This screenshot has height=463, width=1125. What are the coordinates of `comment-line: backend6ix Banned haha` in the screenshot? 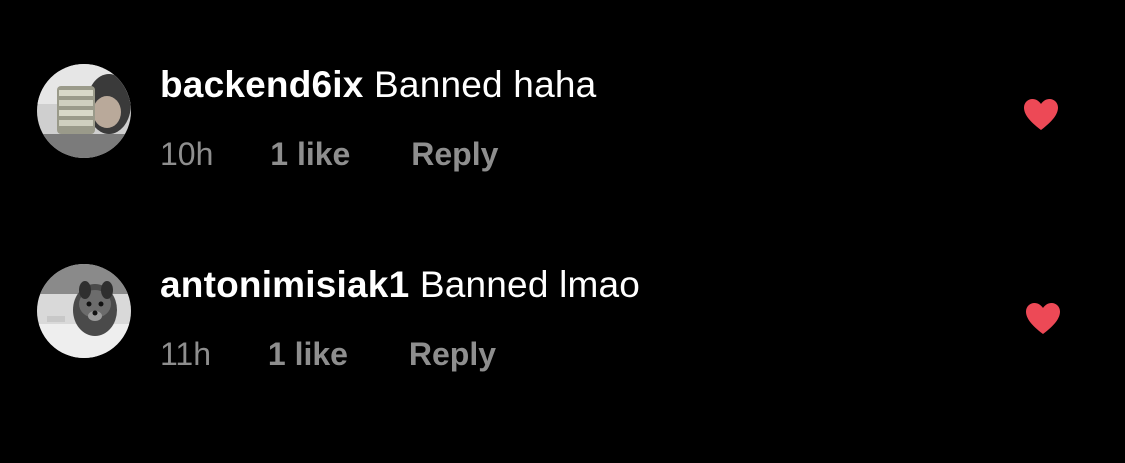 It's located at (378, 85).